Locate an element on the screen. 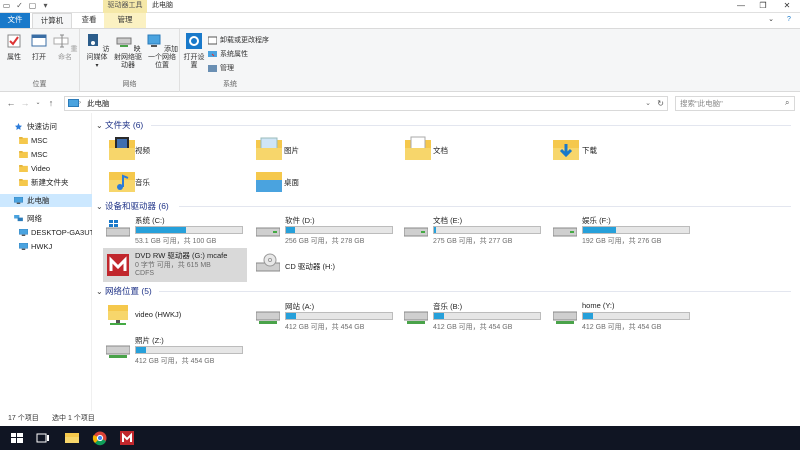 The height and width of the screenshot is (450, 800). documents-folder-icon is located at coordinates (418, 148).